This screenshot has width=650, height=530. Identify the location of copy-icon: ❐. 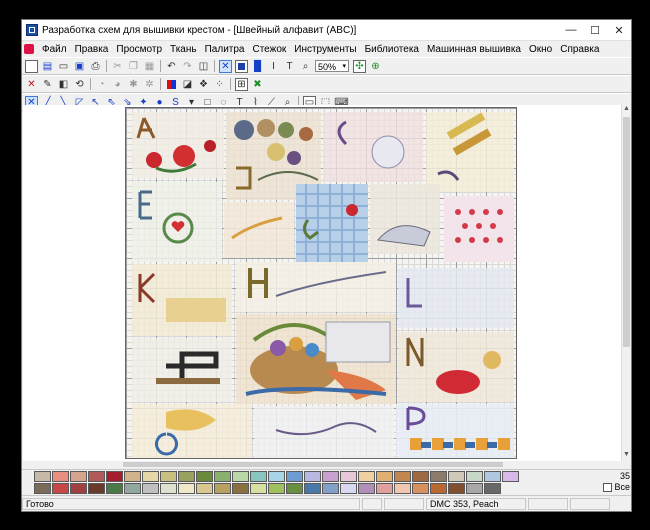
(133, 66).